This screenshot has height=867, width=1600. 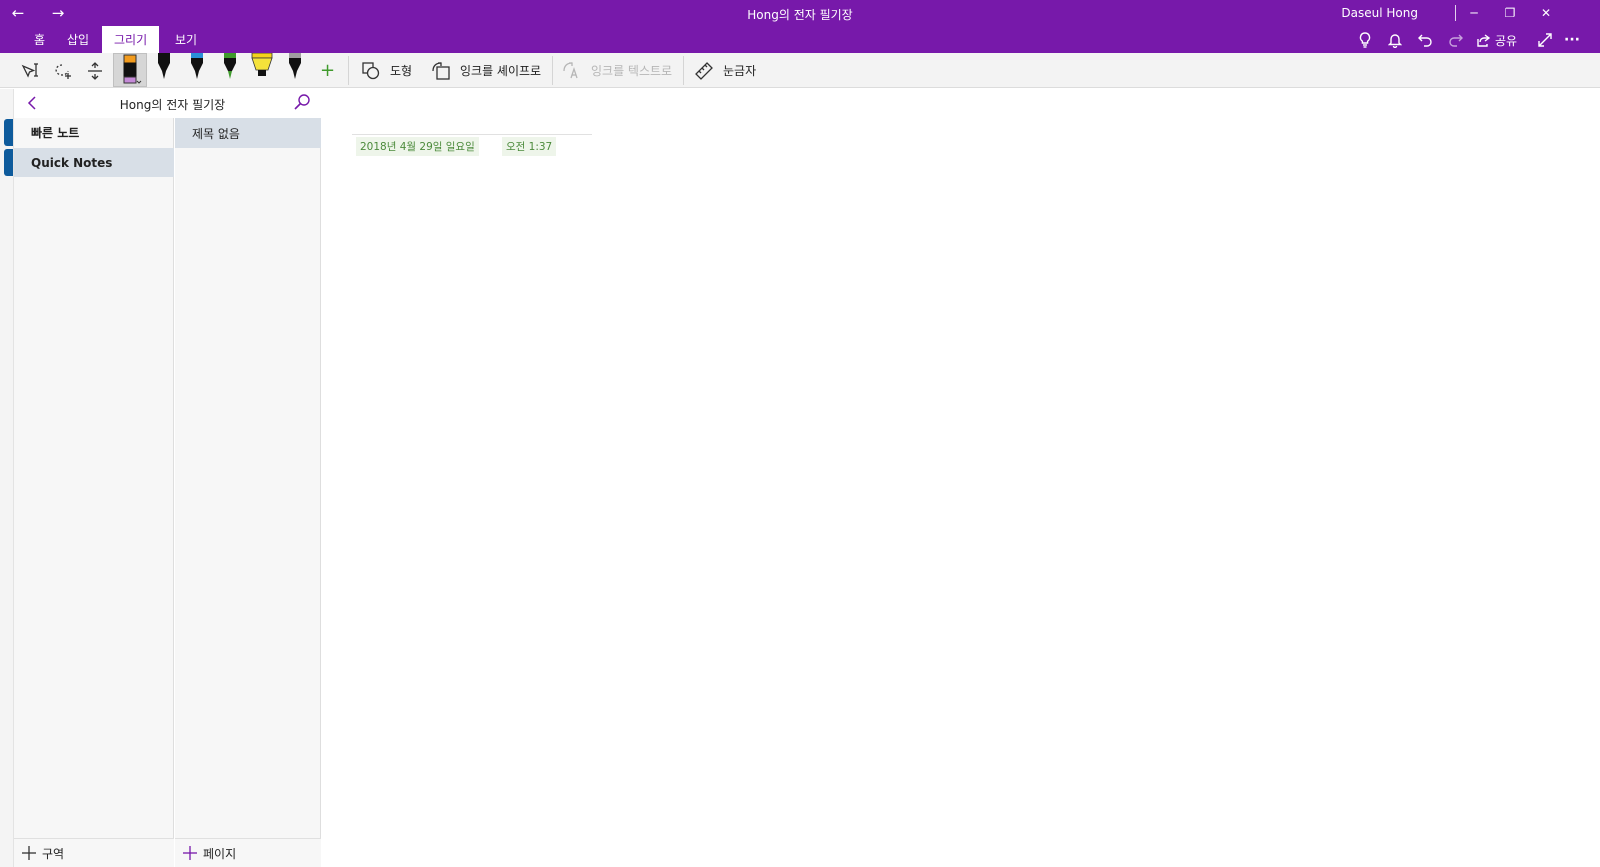 What do you see at coordinates (1510, 13) in the screenshot?
I see `restore-button: ❐` at bounding box center [1510, 13].